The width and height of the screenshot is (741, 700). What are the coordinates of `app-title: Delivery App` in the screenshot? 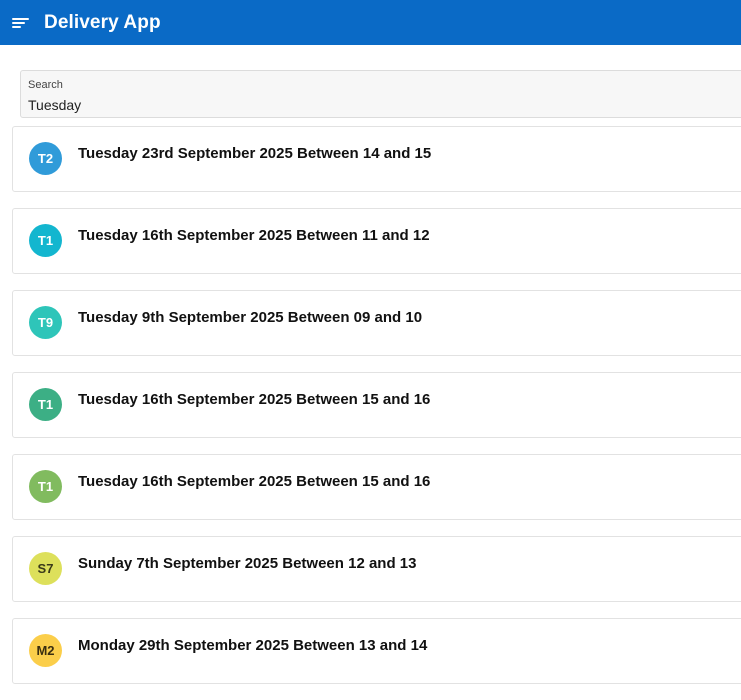 It's located at (102, 22).